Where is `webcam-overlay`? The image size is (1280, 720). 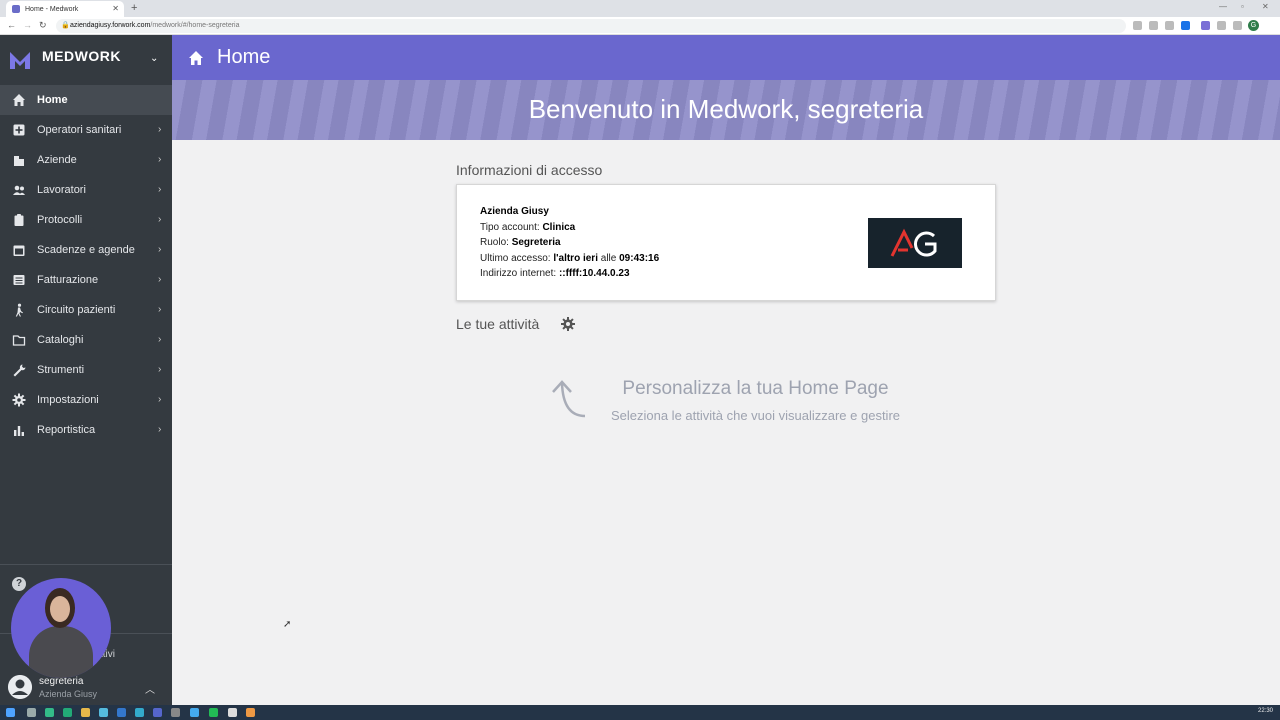 webcam-overlay is located at coordinates (61, 628).